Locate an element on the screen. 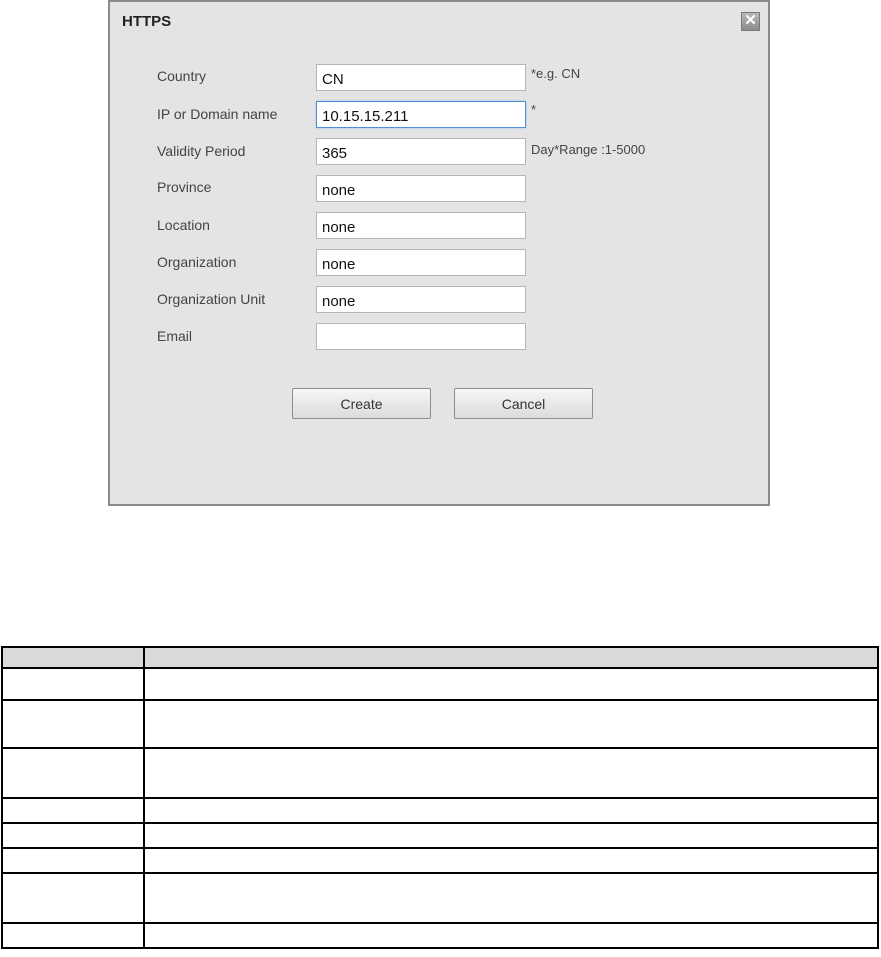  country-input is located at coordinates (421, 77).